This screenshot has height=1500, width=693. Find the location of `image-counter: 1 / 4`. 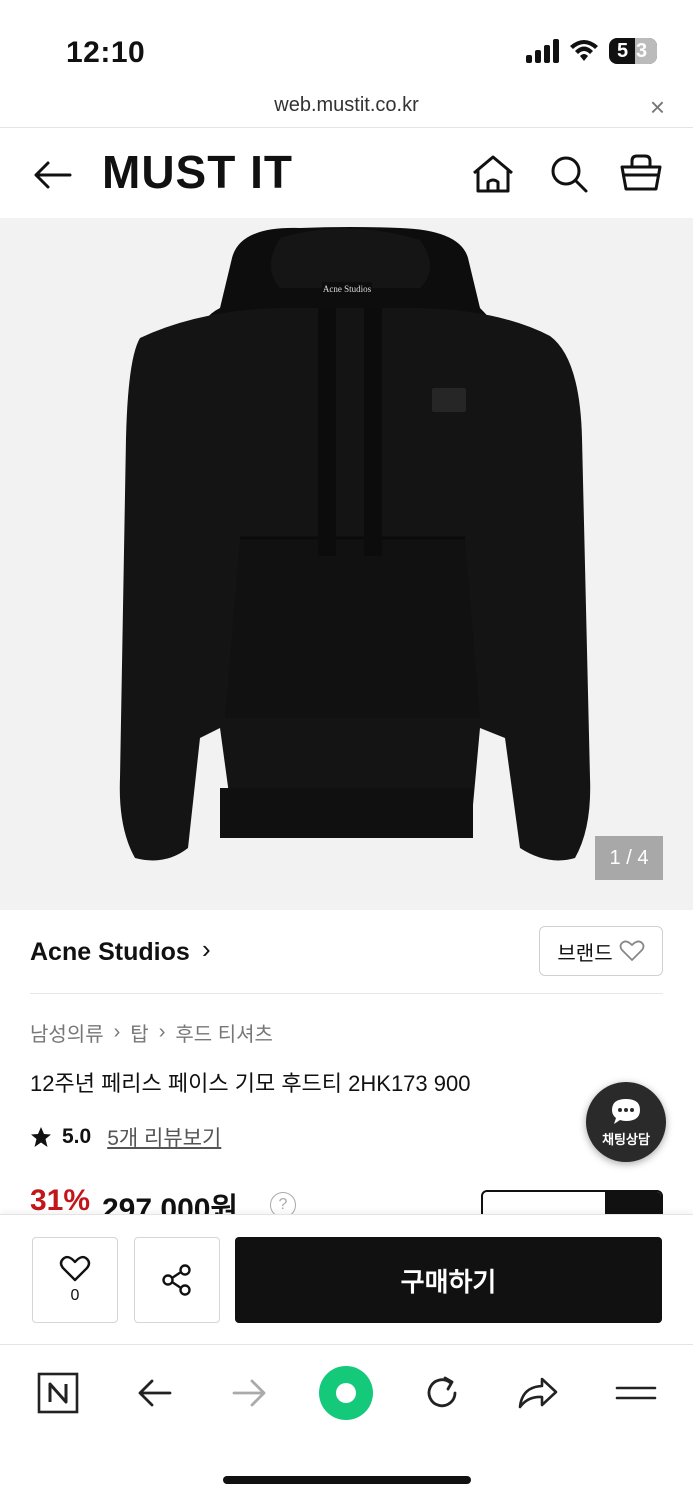

image-counter: 1 / 4 is located at coordinates (629, 858).